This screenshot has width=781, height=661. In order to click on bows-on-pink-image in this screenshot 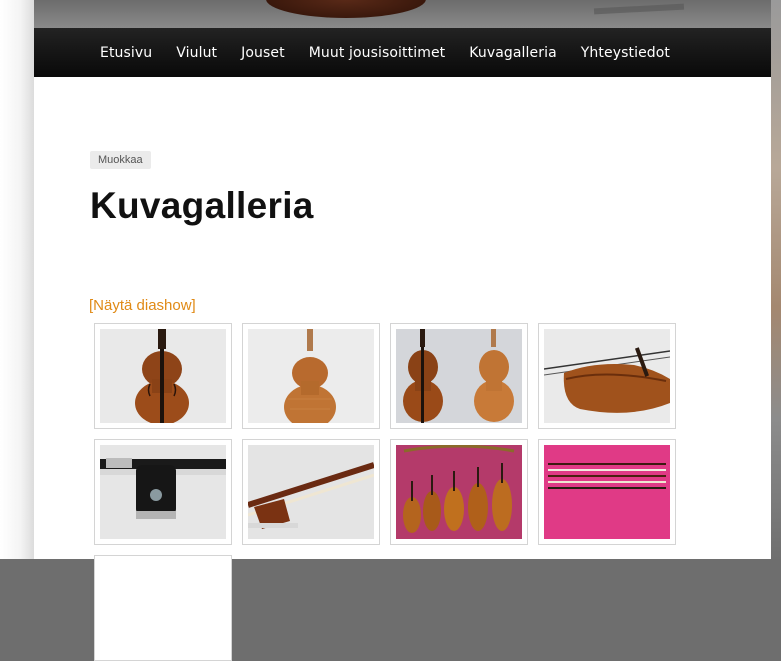, I will do `click(607, 492)`.